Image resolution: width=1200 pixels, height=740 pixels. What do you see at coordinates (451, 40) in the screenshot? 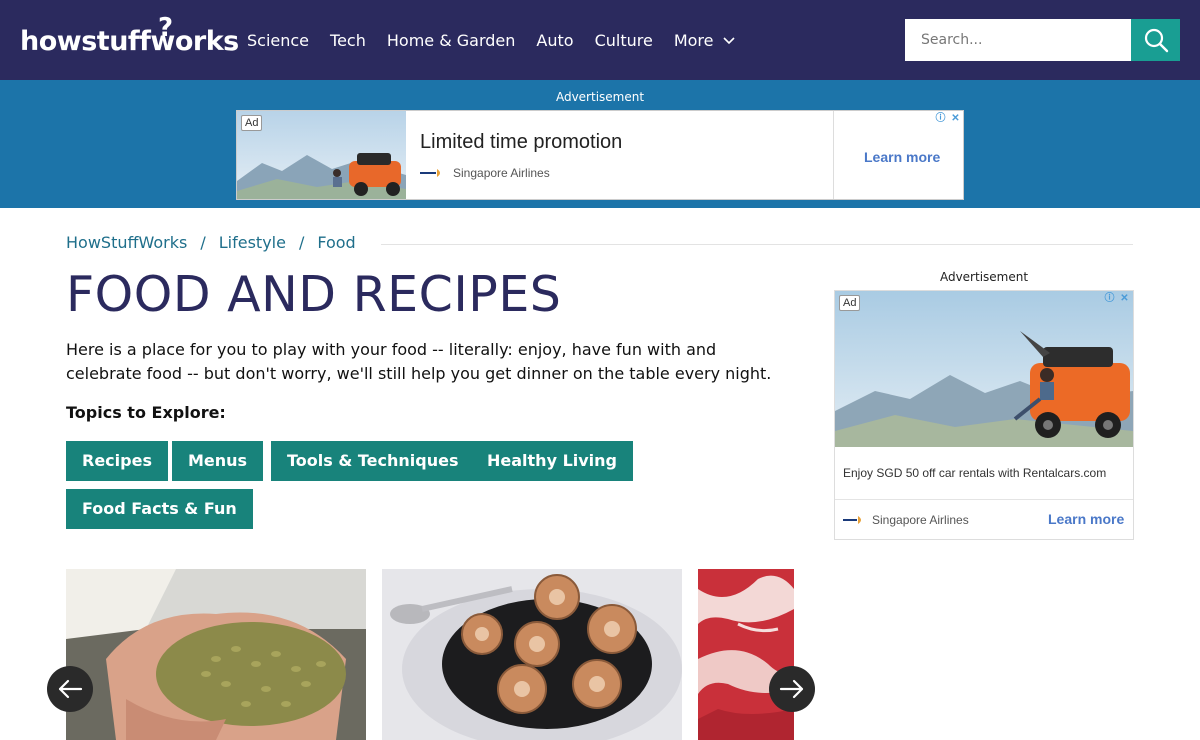
I see `nav-home-garden: Home & Garden` at bounding box center [451, 40].